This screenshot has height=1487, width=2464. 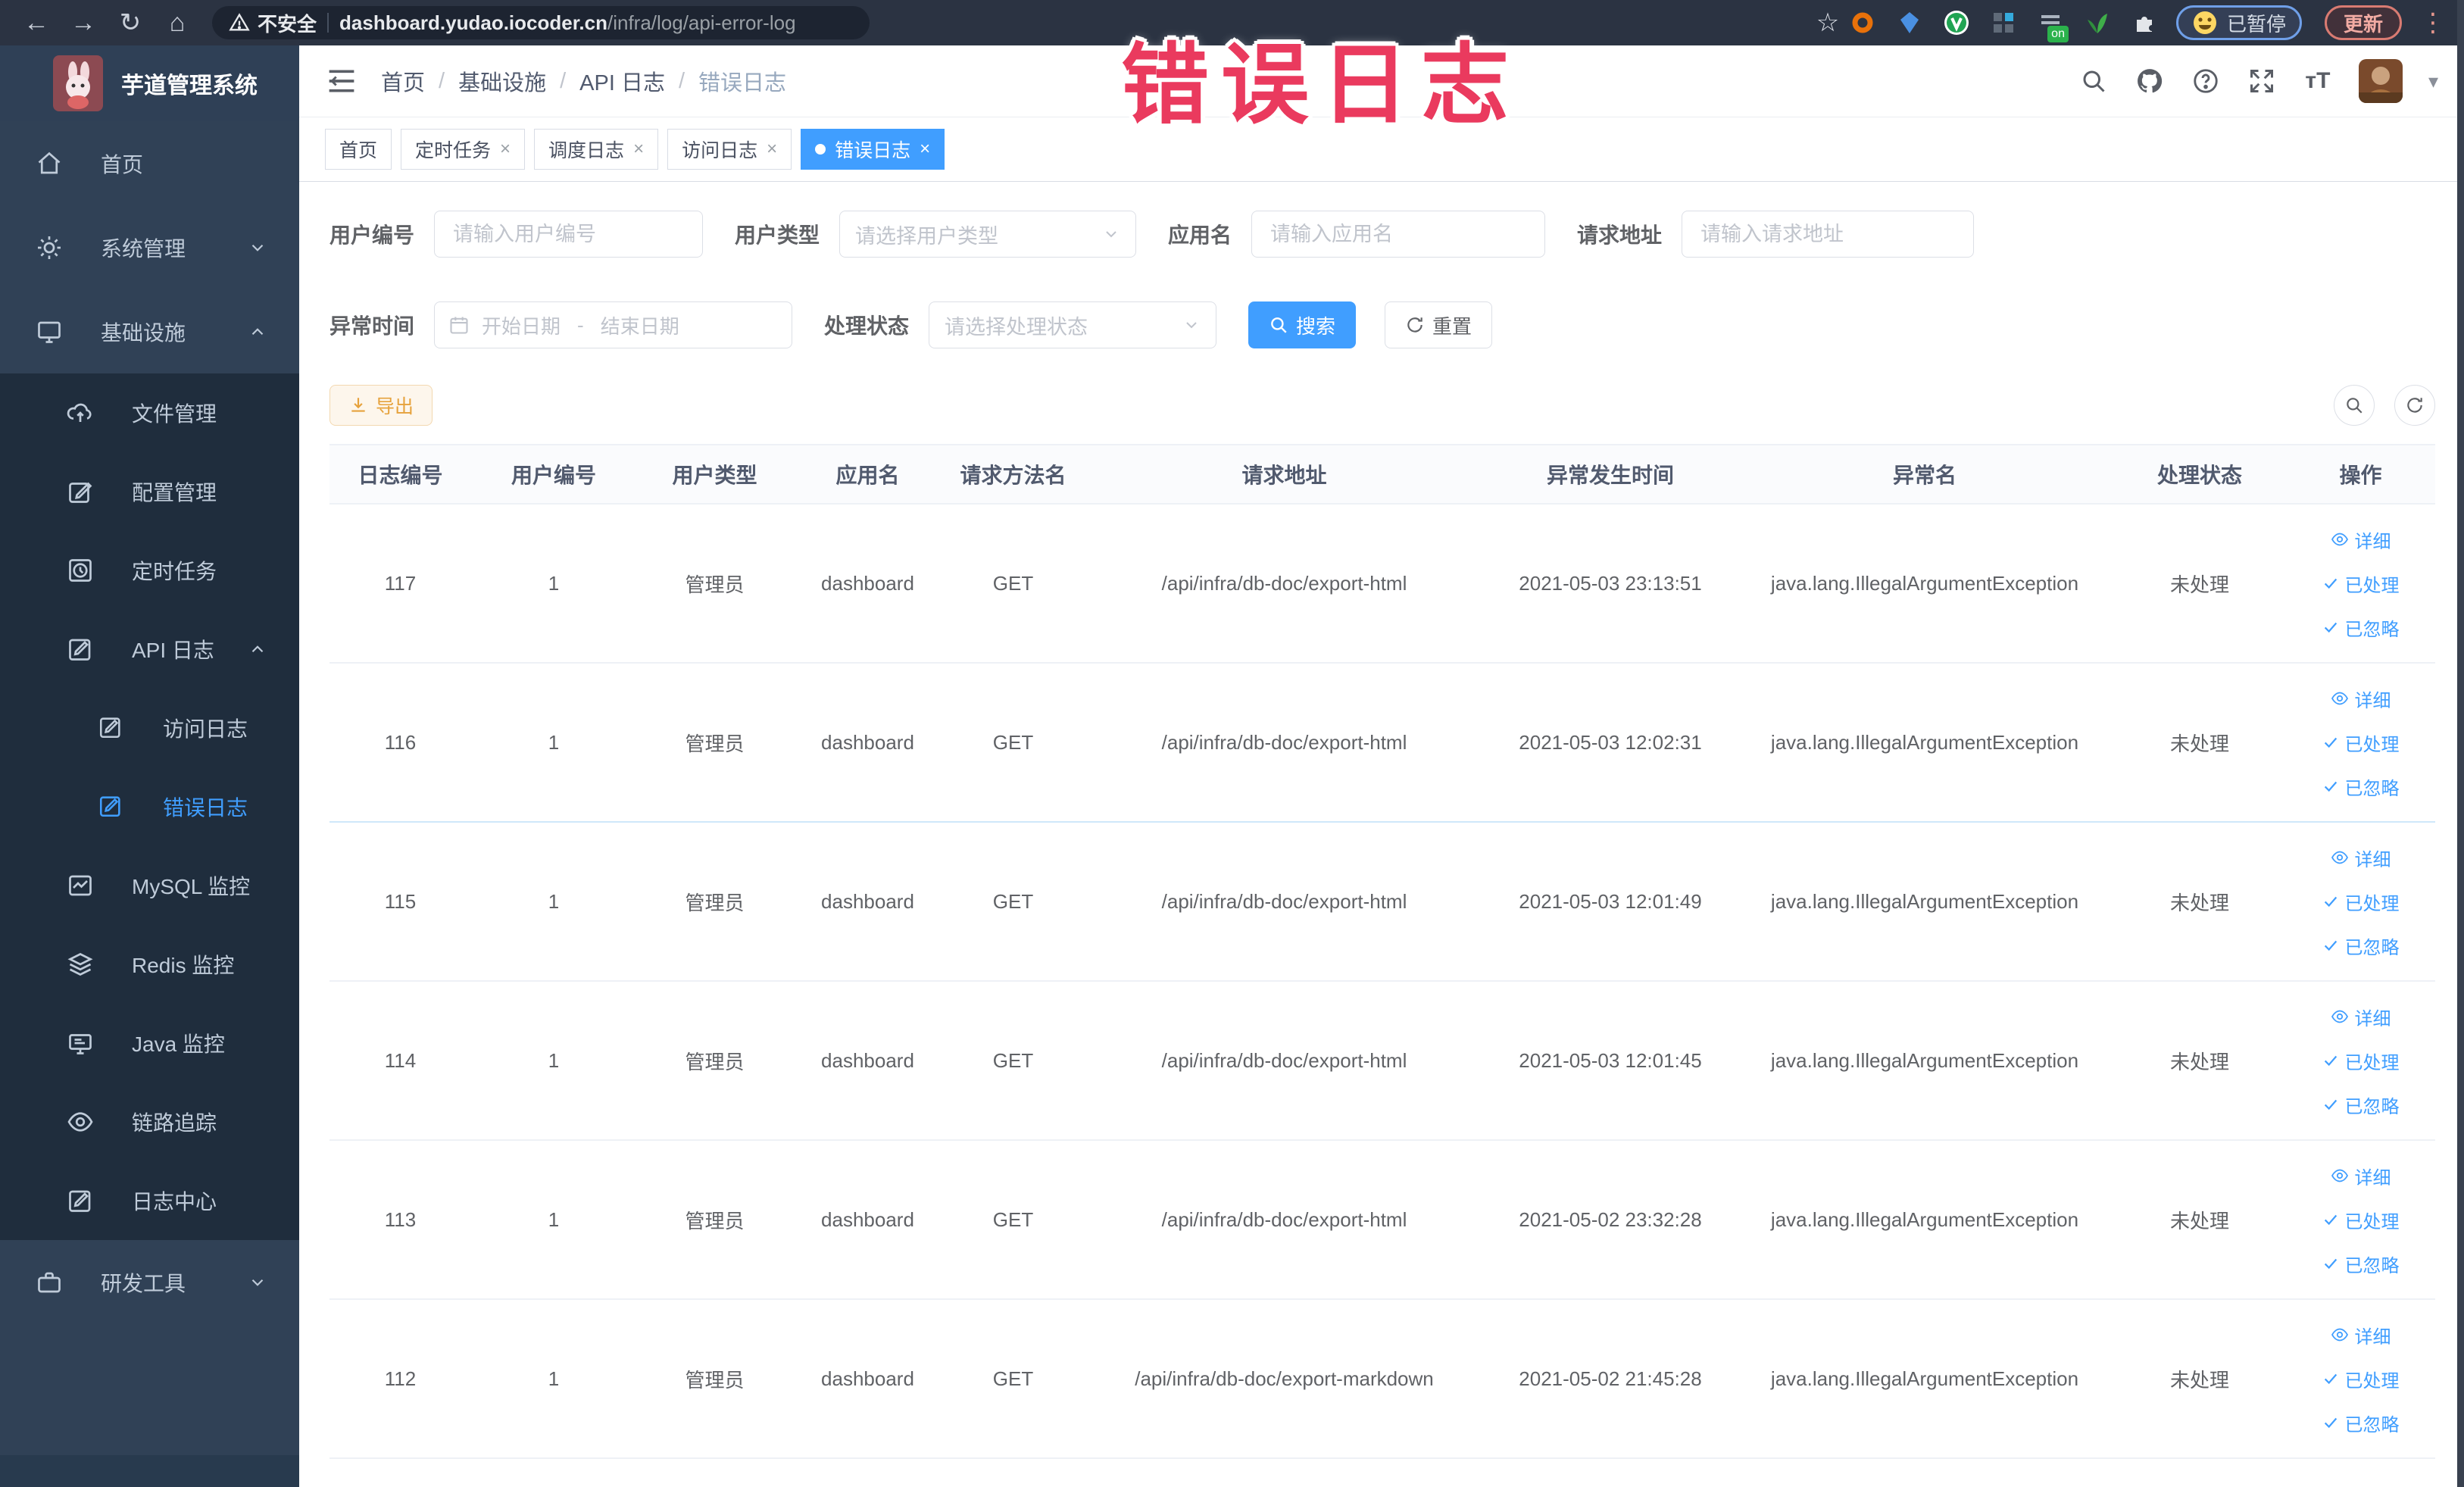 What do you see at coordinates (149, 649) in the screenshot?
I see `sidebar-item-api-log: API 日志` at bounding box center [149, 649].